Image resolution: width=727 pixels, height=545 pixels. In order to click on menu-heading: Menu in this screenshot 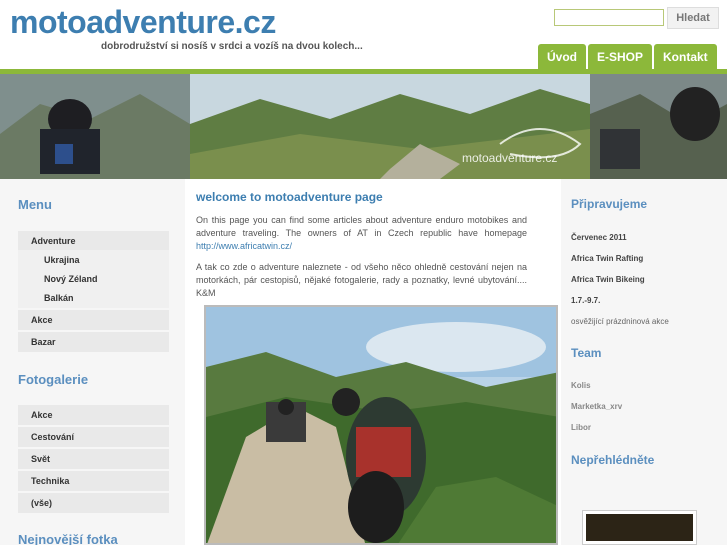, I will do `click(35, 204)`.